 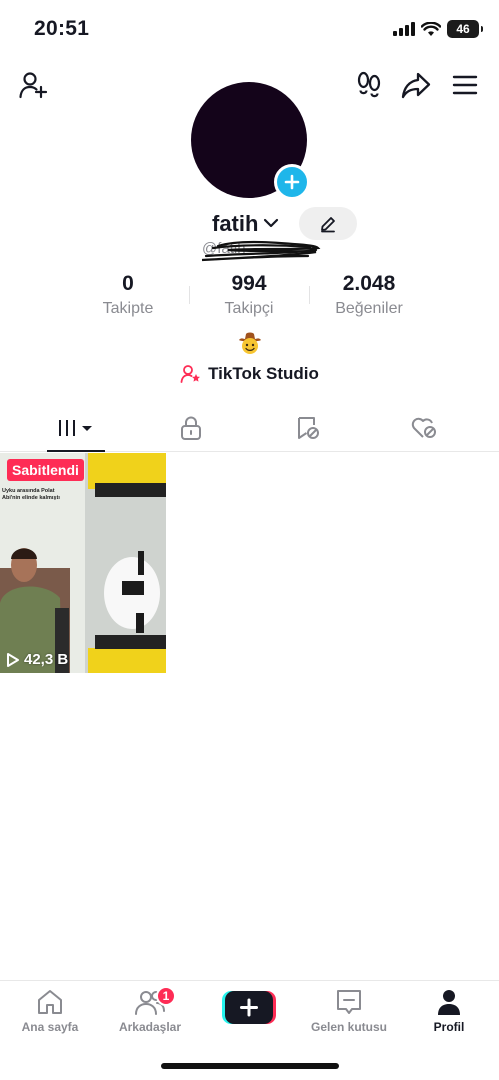 I want to click on tab-private, so click(x=191, y=428).